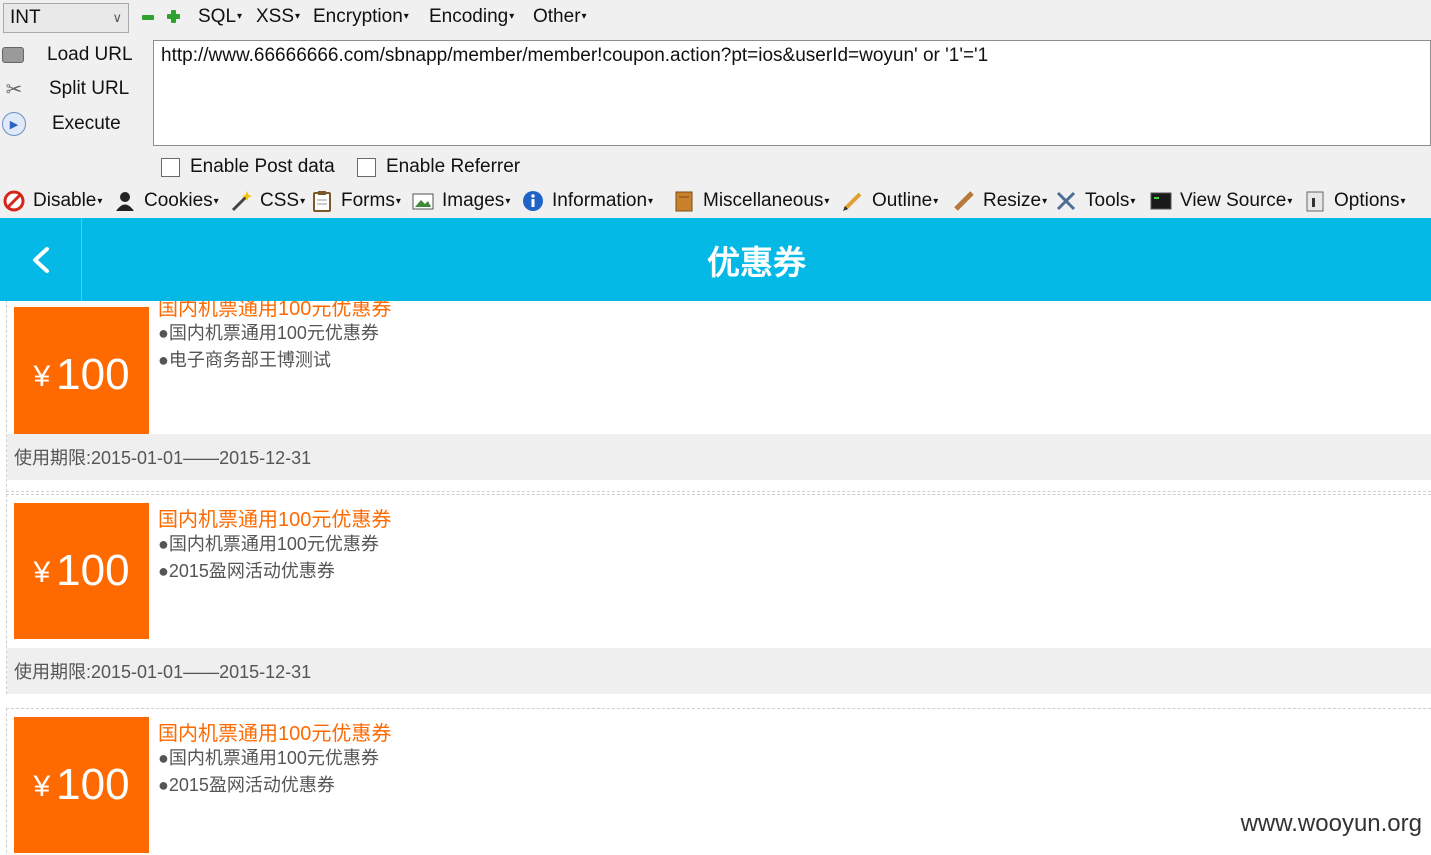  I want to click on chevron-left-icon, so click(40, 259).